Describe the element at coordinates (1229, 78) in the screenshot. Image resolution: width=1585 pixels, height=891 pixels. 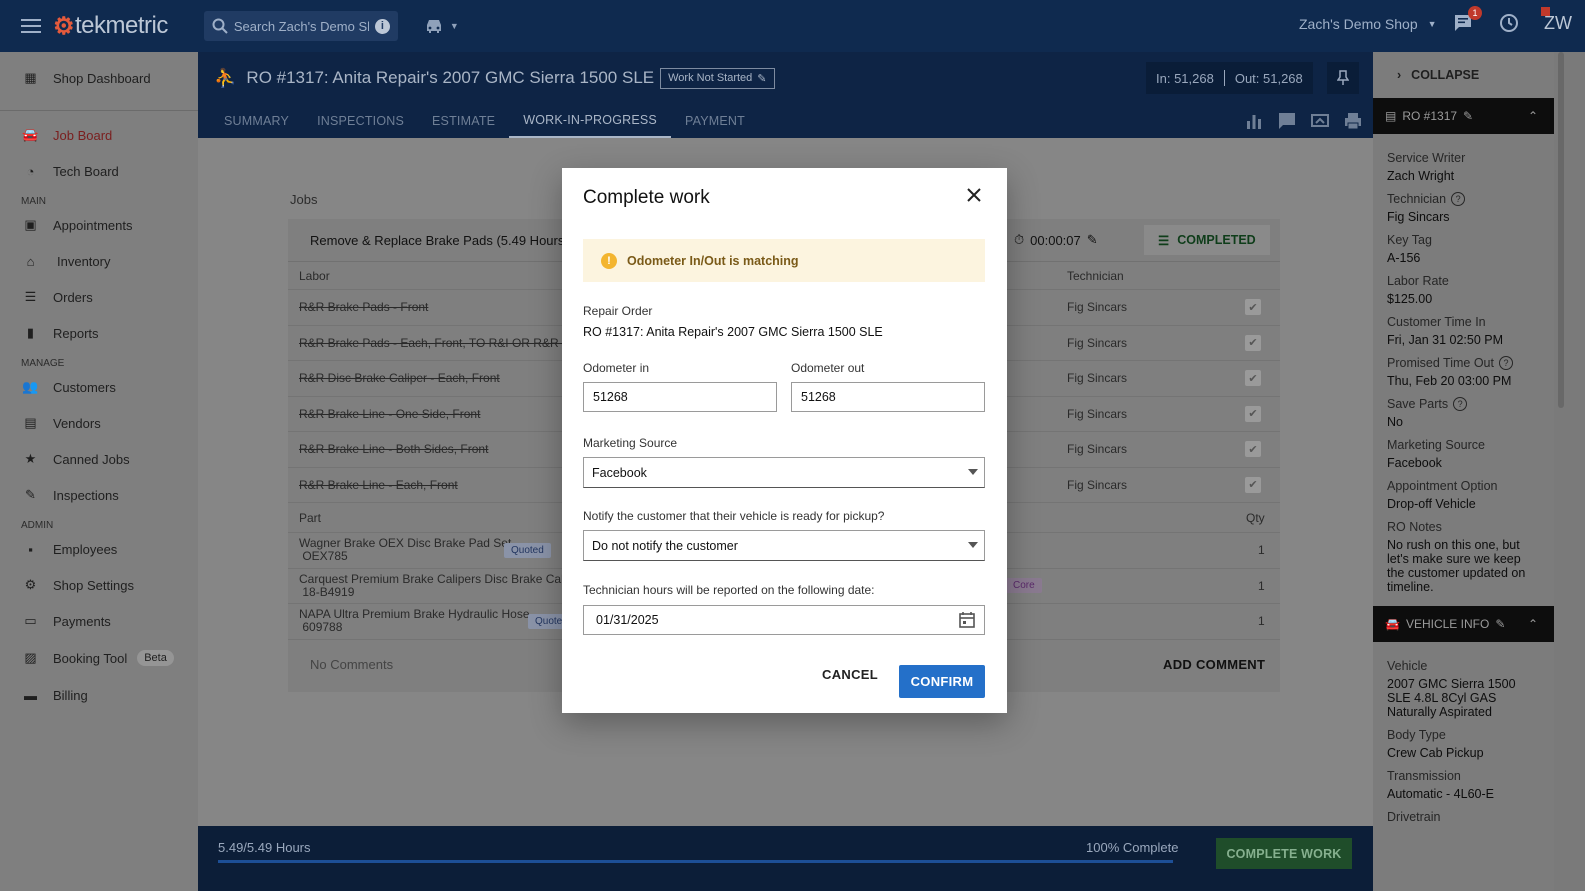
I see `odometer-display: In: 51,268 Out: 51,268` at that location.